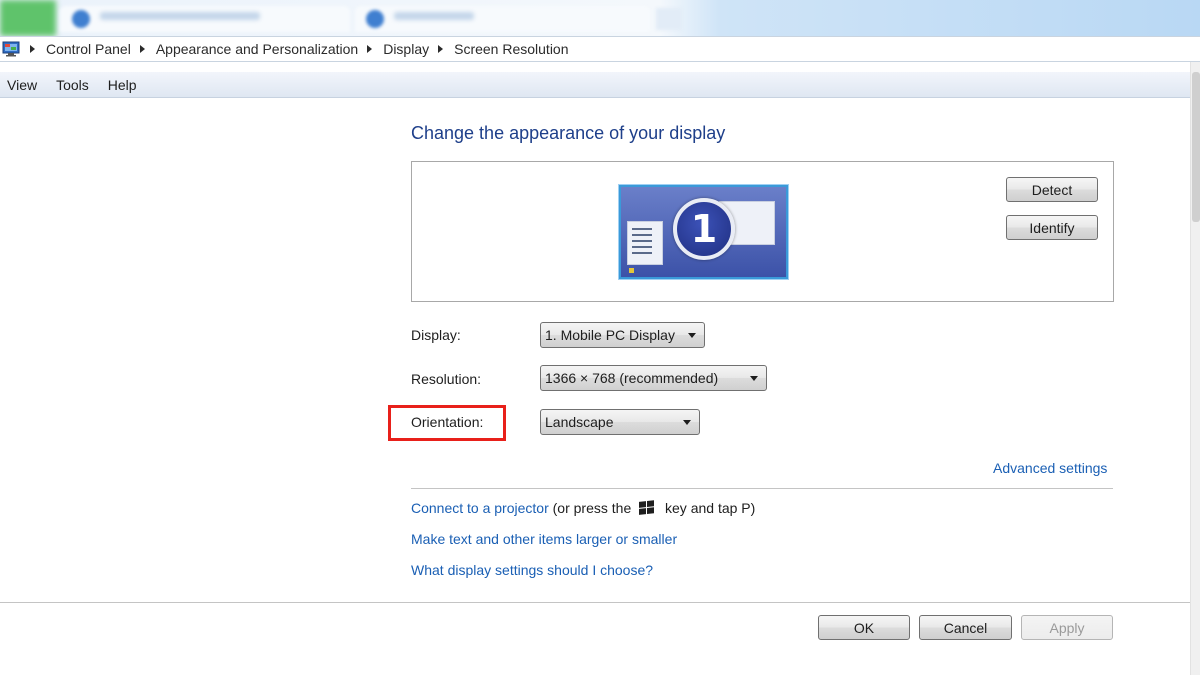  Describe the element at coordinates (257, 49) in the screenshot. I see `breadcrumb-appearance: Appearance and Personalization` at that location.